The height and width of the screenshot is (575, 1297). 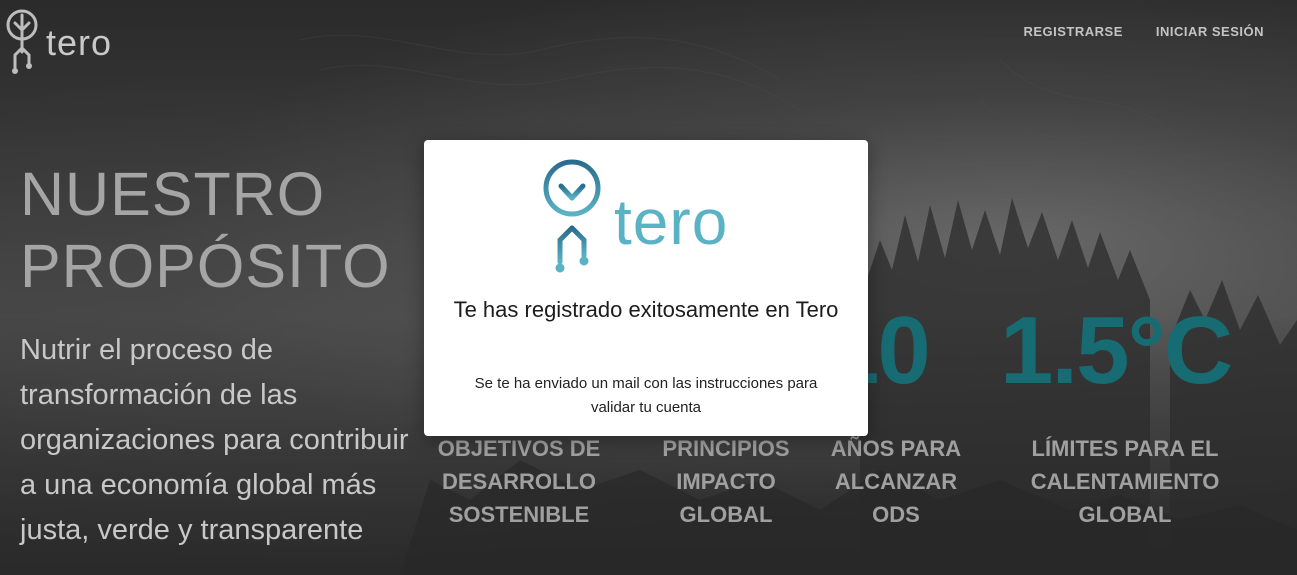 What do you see at coordinates (726, 448) in the screenshot?
I see `stat-label-line: PRINCIPIOS` at bounding box center [726, 448].